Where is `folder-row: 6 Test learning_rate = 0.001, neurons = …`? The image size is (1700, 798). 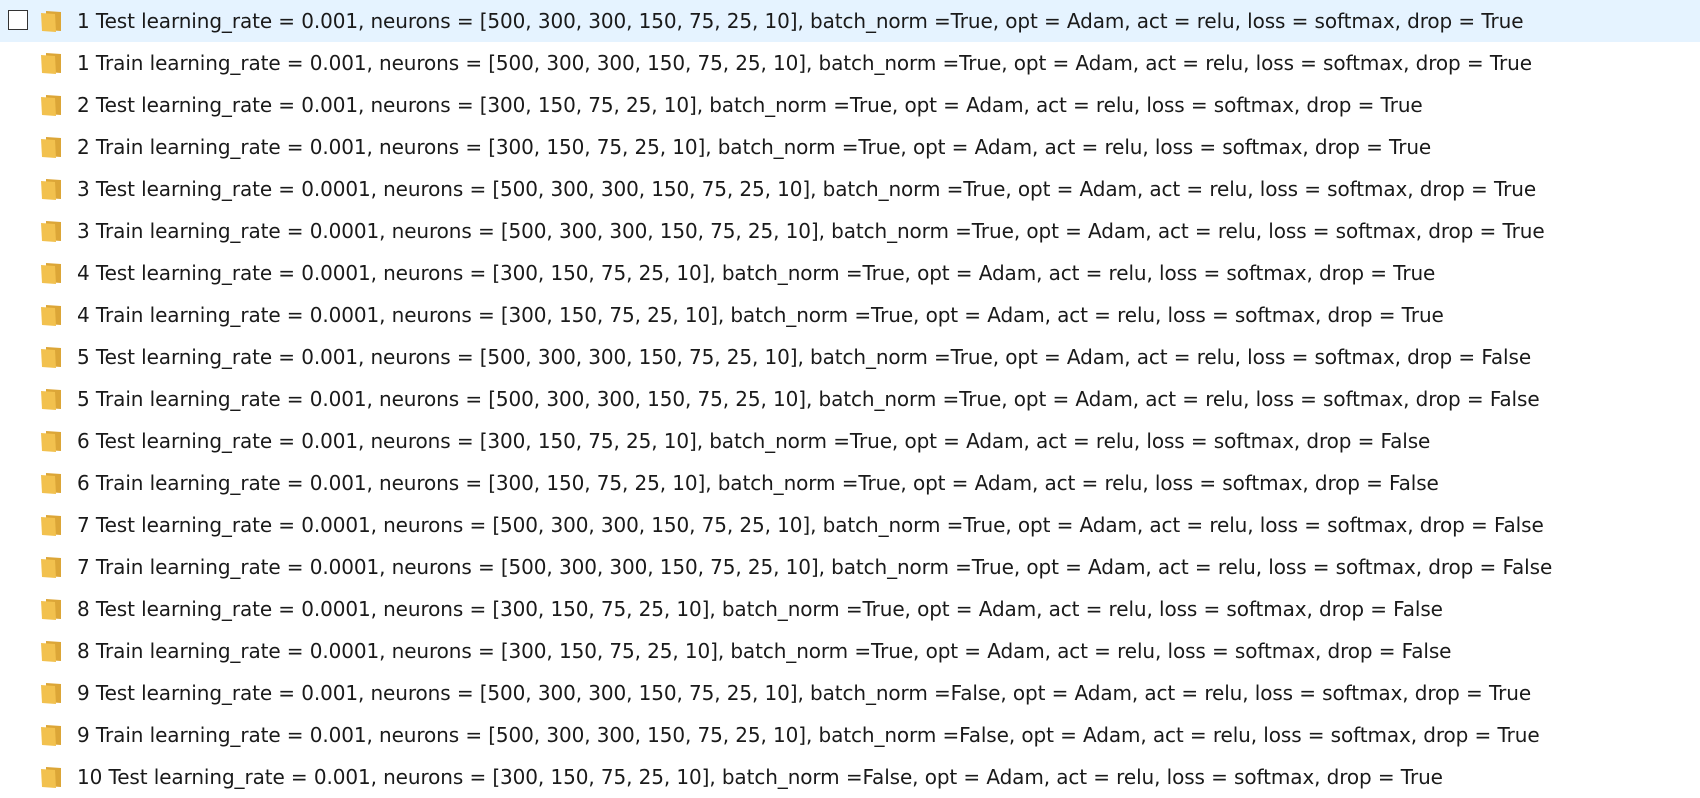
folder-row: 6 Test learning_rate = 0.001, neurons = … is located at coordinates (850, 441).